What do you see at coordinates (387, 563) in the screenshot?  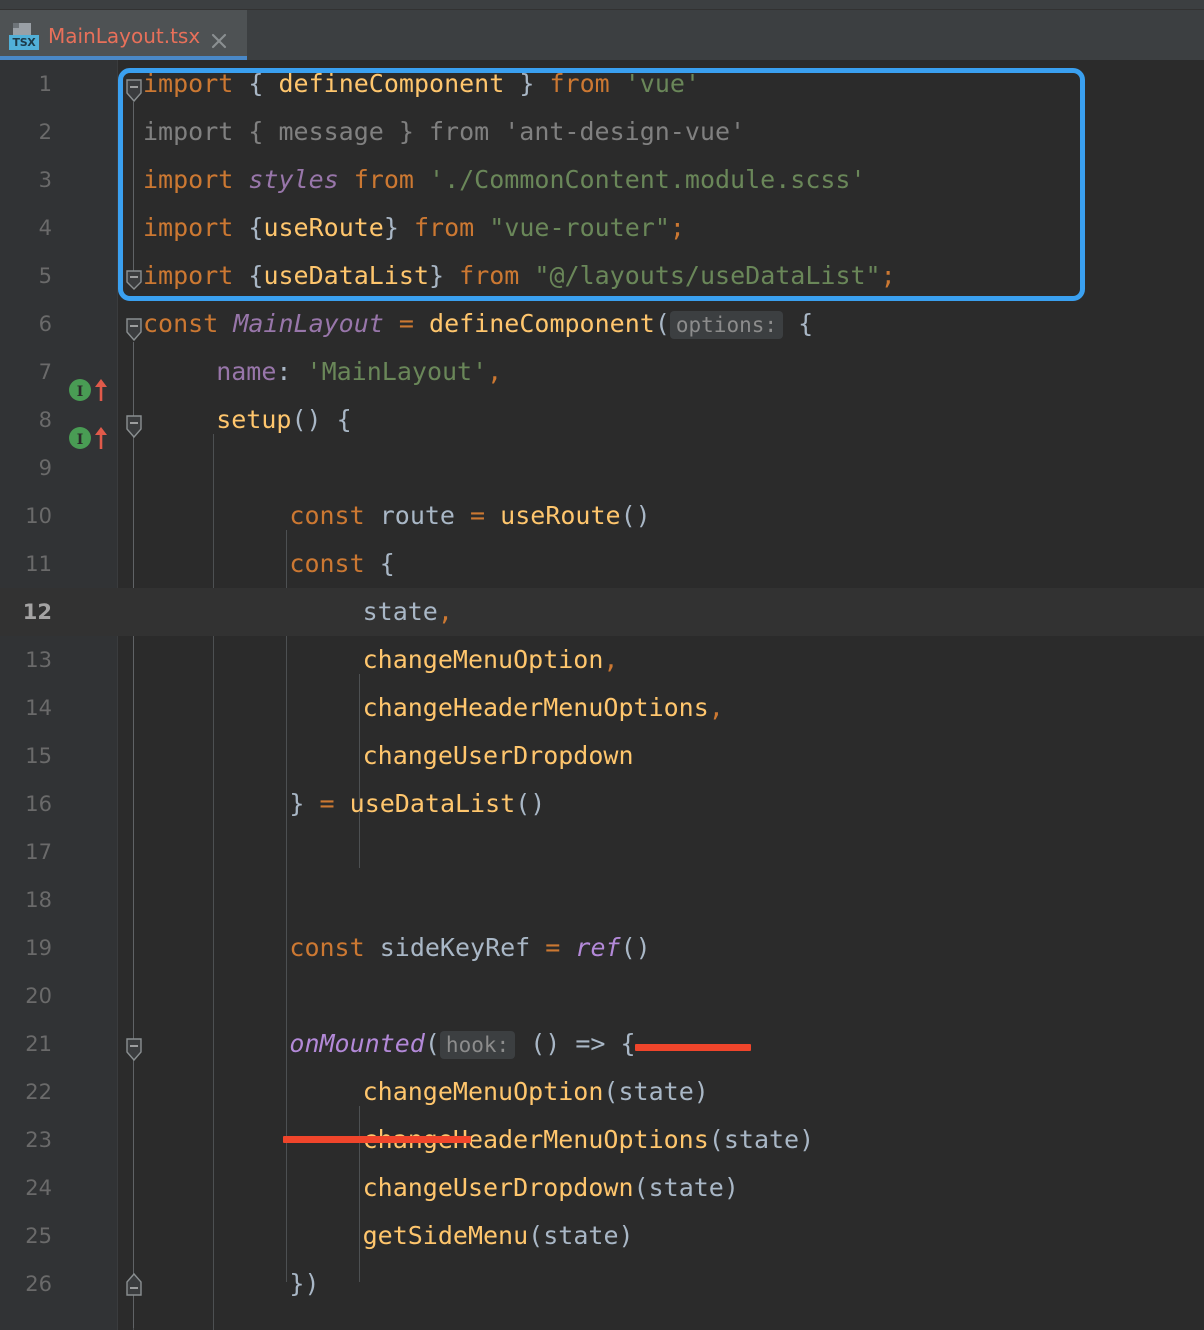 I see `code-token: {` at bounding box center [387, 563].